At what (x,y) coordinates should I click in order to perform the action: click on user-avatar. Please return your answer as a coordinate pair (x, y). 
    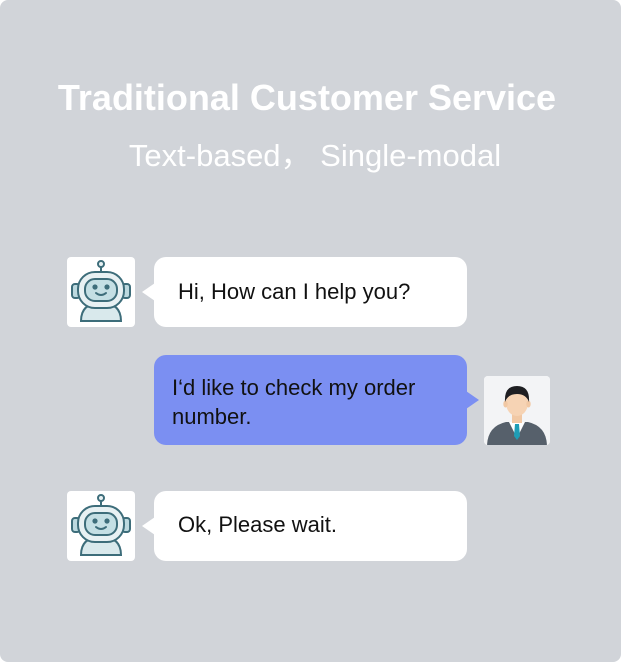
    Looking at the image, I should click on (517, 410).